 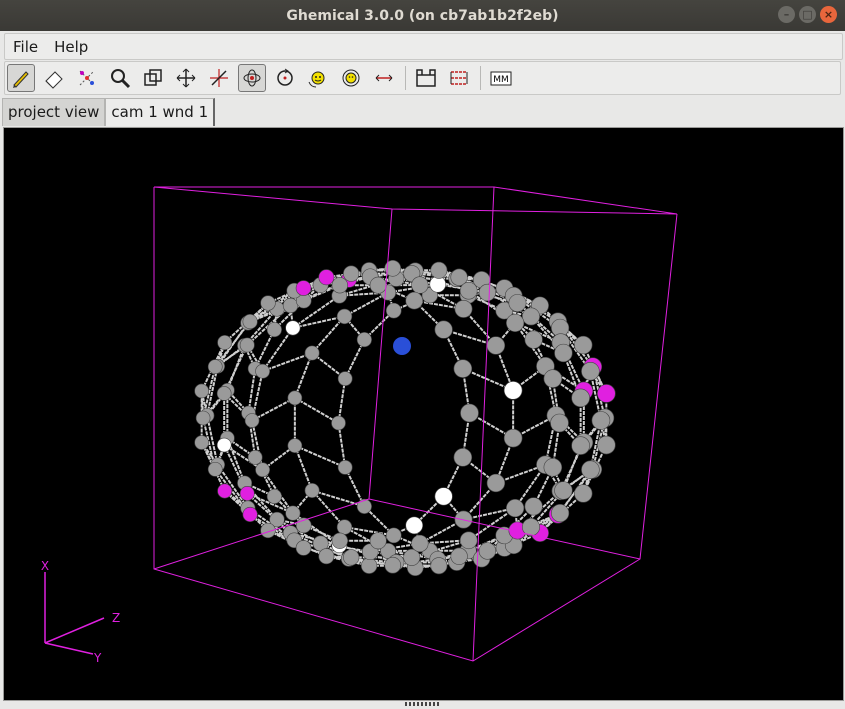 I want to click on translate-z-icon, so click(x=219, y=78).